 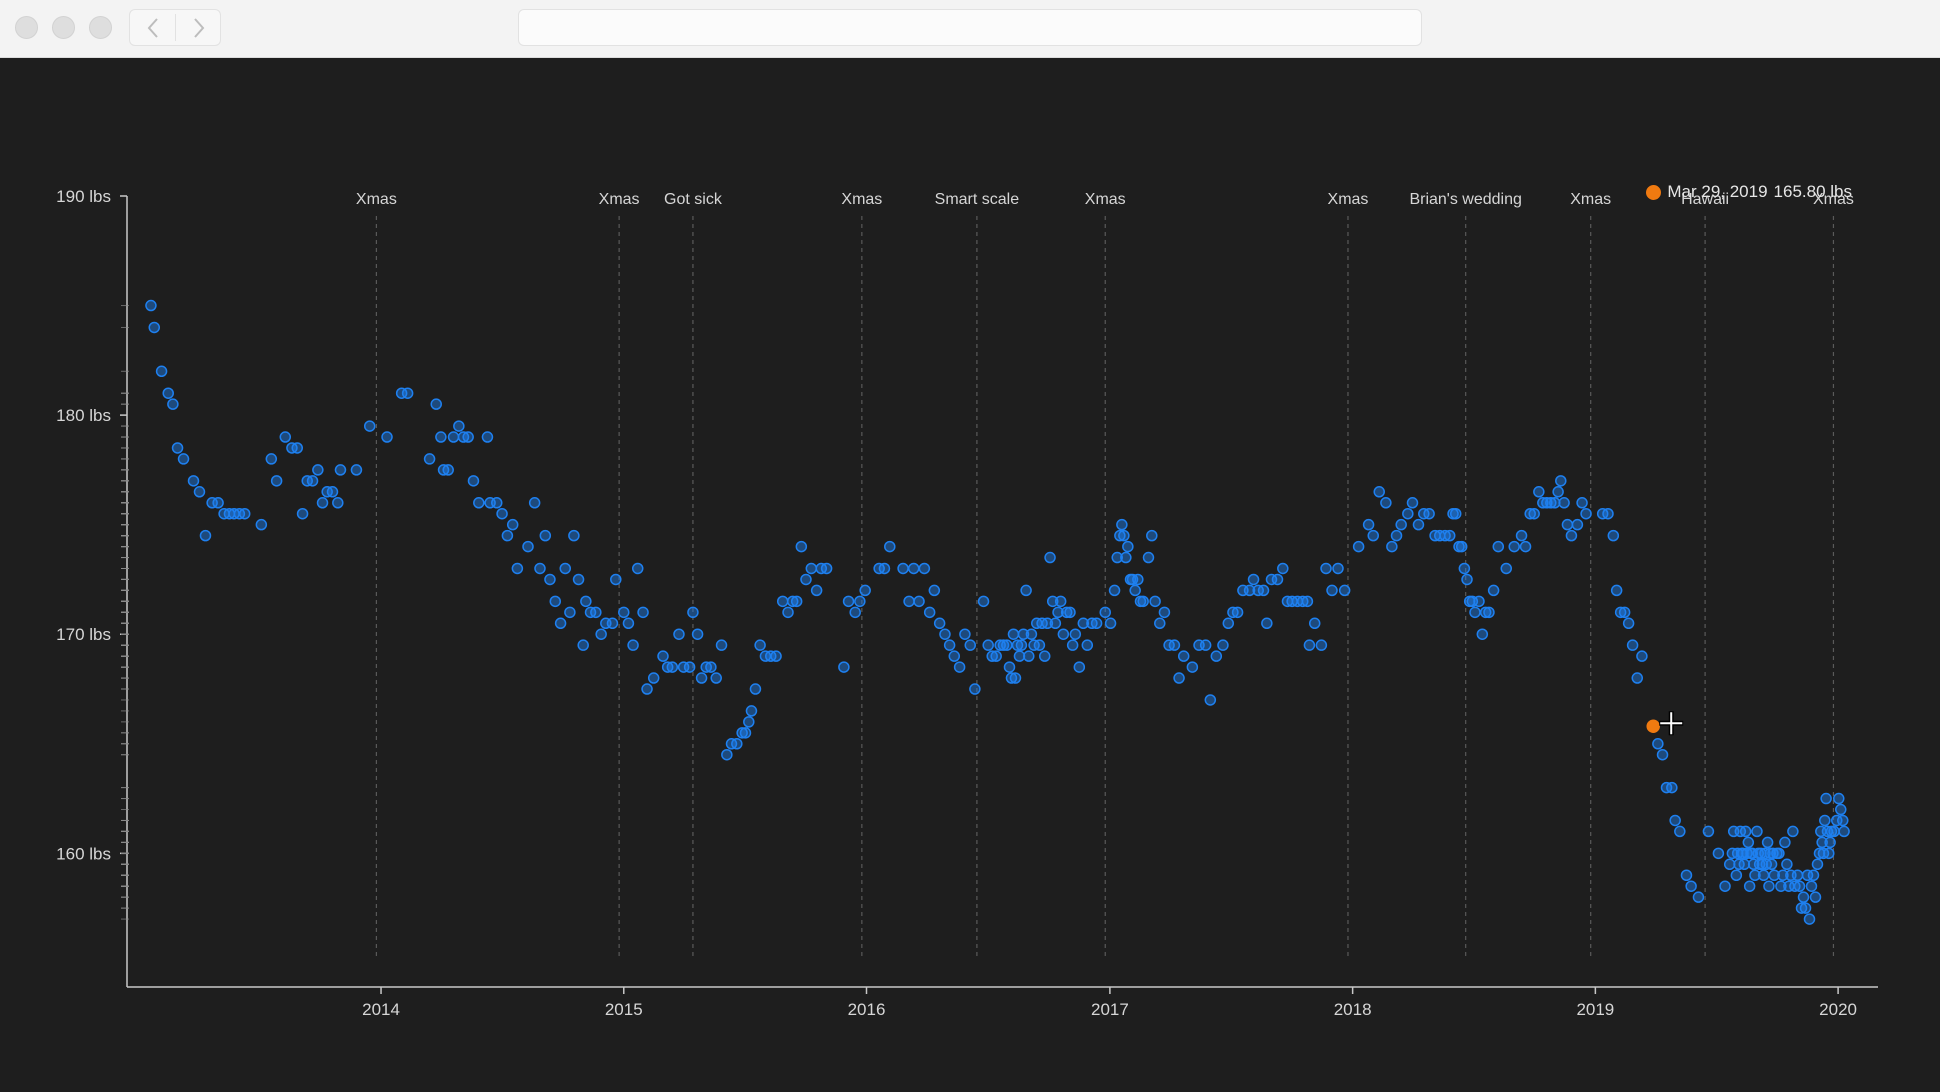 What do you see at coordinates (381, 1009) in the screenshot?
I see `x-tick-label: 2014` at bounding box center [381, 1009].